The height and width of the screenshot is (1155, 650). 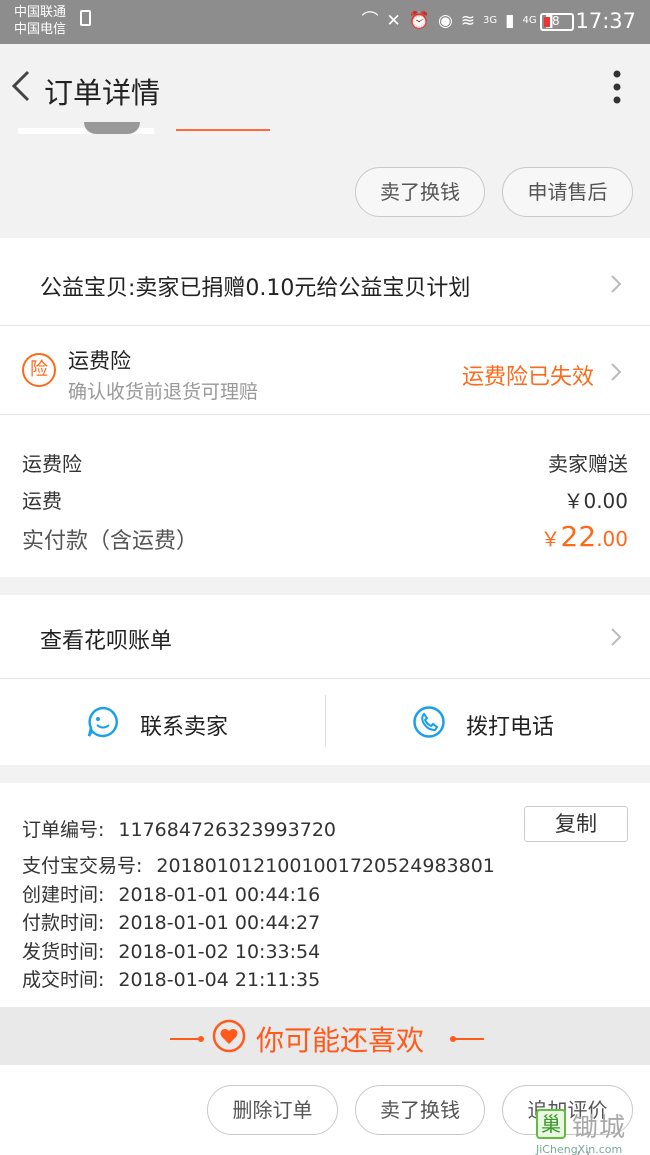 I want to click on back-arrow-icon, so click(x=22, y=86).